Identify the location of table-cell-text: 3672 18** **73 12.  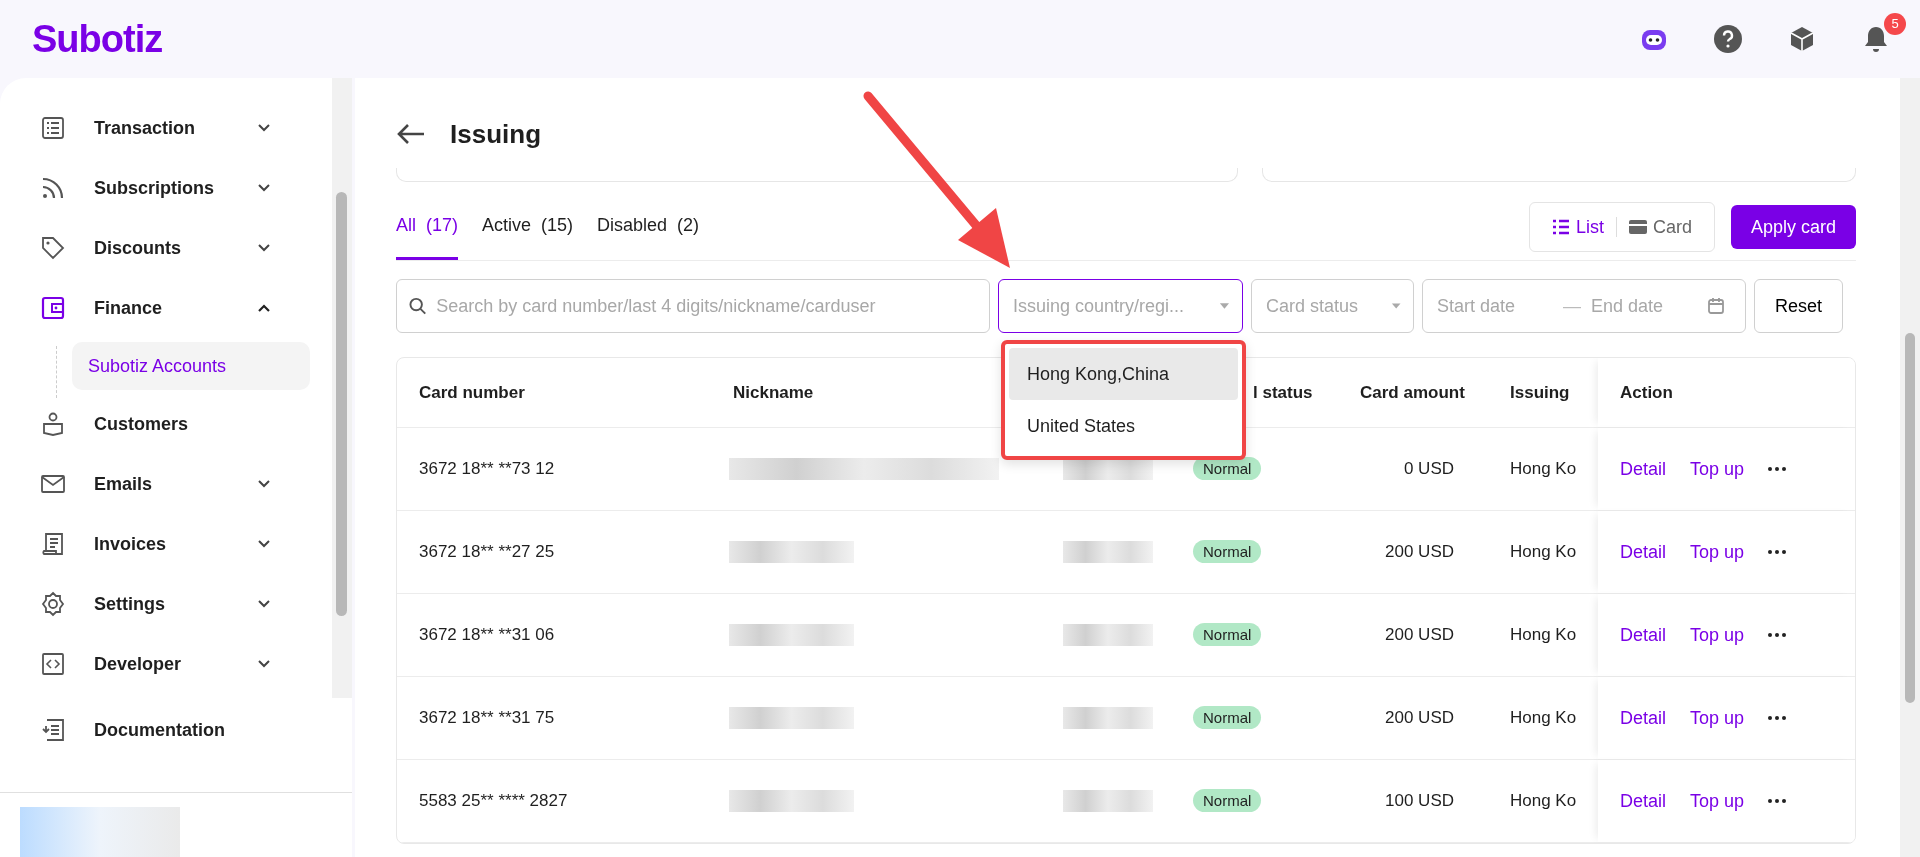
(487, 469).